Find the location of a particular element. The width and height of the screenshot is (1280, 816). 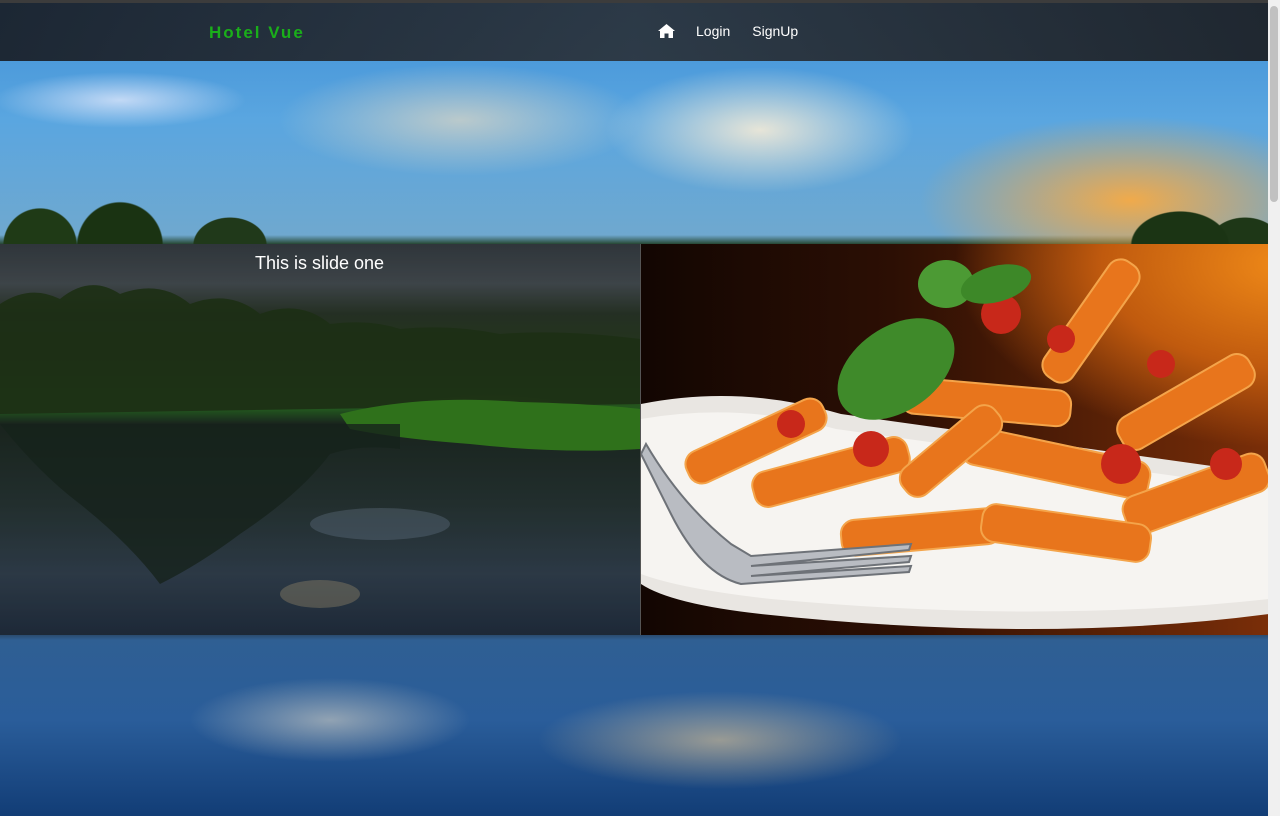

home-link is located at coordinates (667, 31).